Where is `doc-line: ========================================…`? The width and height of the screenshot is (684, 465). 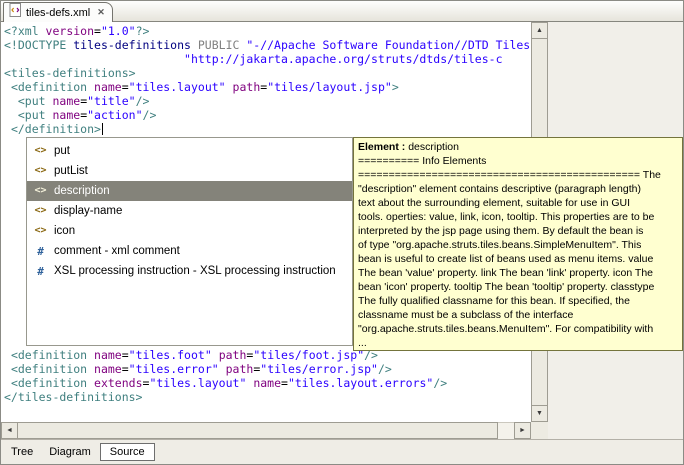 doc-line: ========================================… is located at coordinates (509, 175).